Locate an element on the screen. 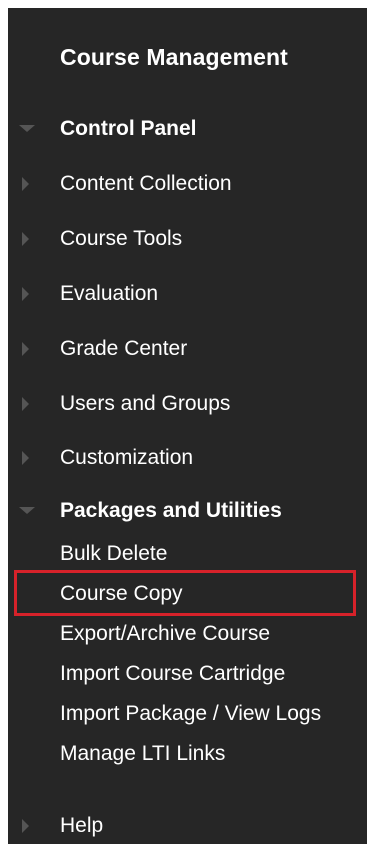 The width and height of the screenshot is (367, 852). section-label: Help is located at coordinates (82, 825).